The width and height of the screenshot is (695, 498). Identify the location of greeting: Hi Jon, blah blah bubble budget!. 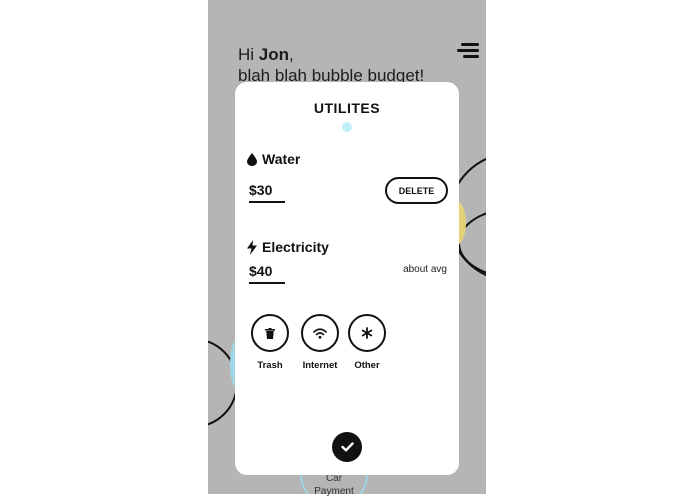
(331, 65).